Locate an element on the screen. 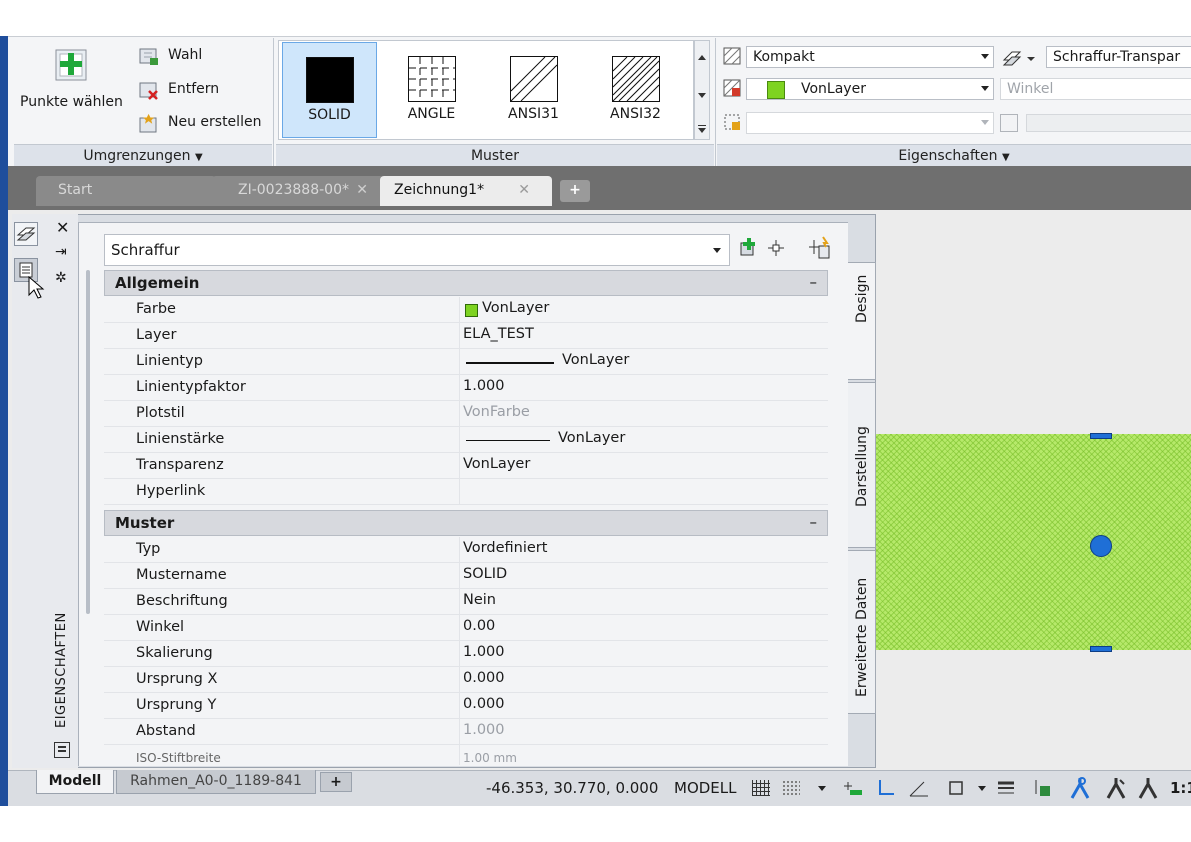 Image resolution: width=1191 pixels, height=842 pixels. layers-icon is located at coordinates (26, 234).